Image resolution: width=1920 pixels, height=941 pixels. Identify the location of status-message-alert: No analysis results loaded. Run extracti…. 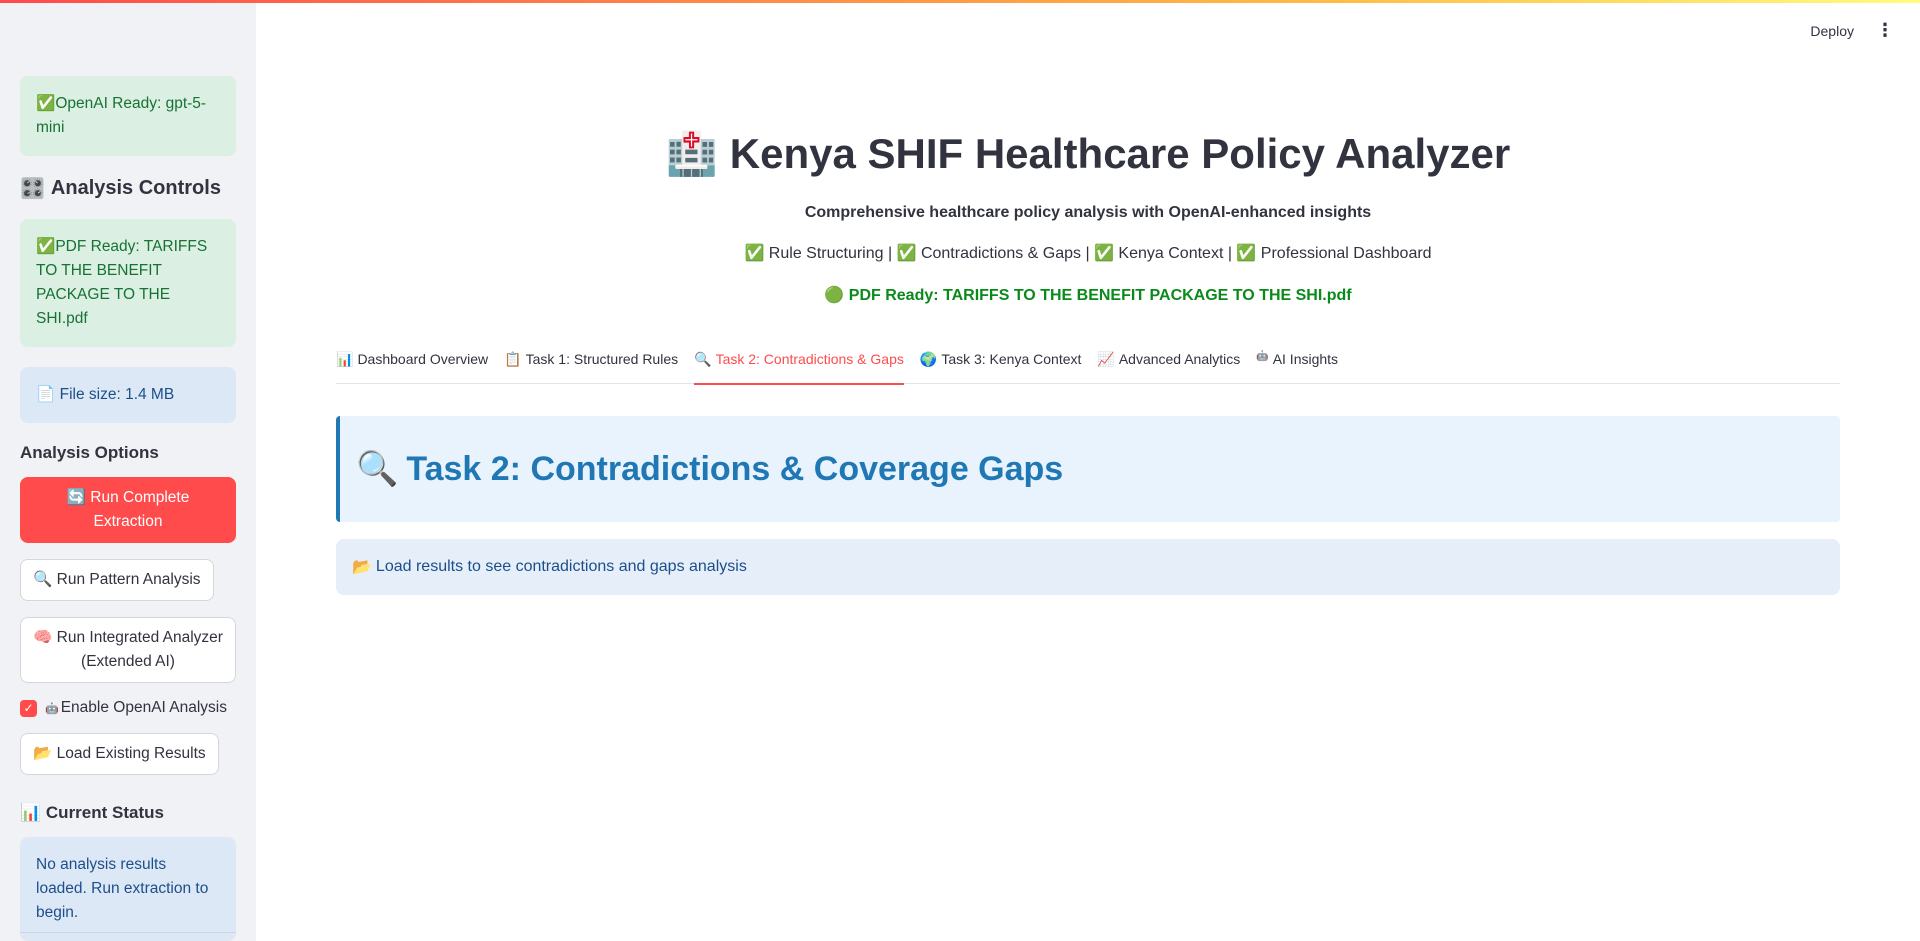
(128, 889).